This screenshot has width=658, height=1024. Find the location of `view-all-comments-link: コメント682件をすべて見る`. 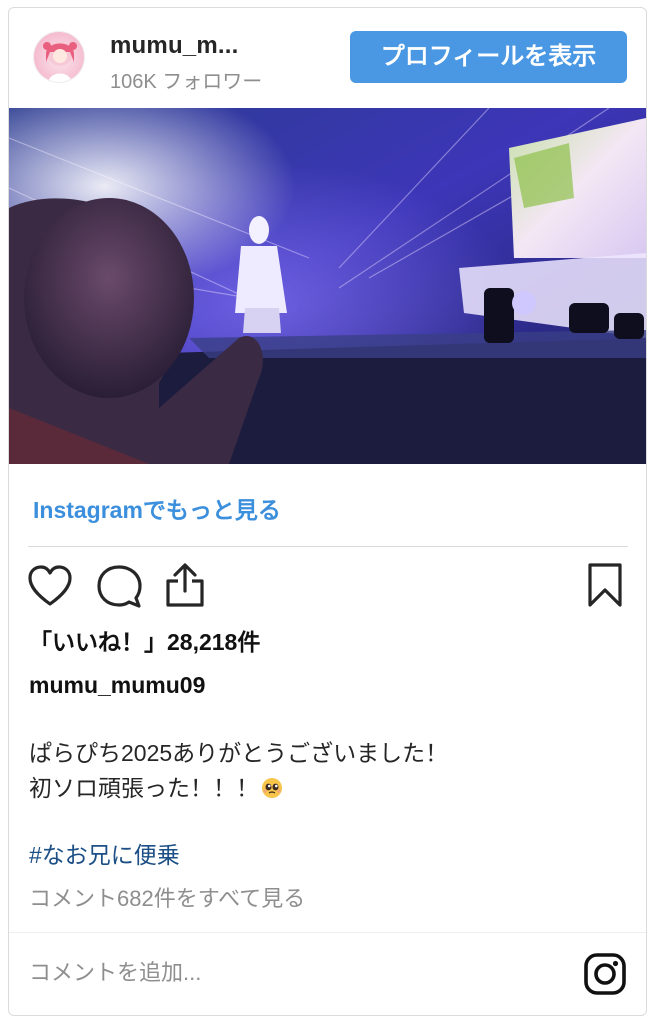

view-all-comments-link: コメント682件をすべて見る is located at coordinates (167, 897).